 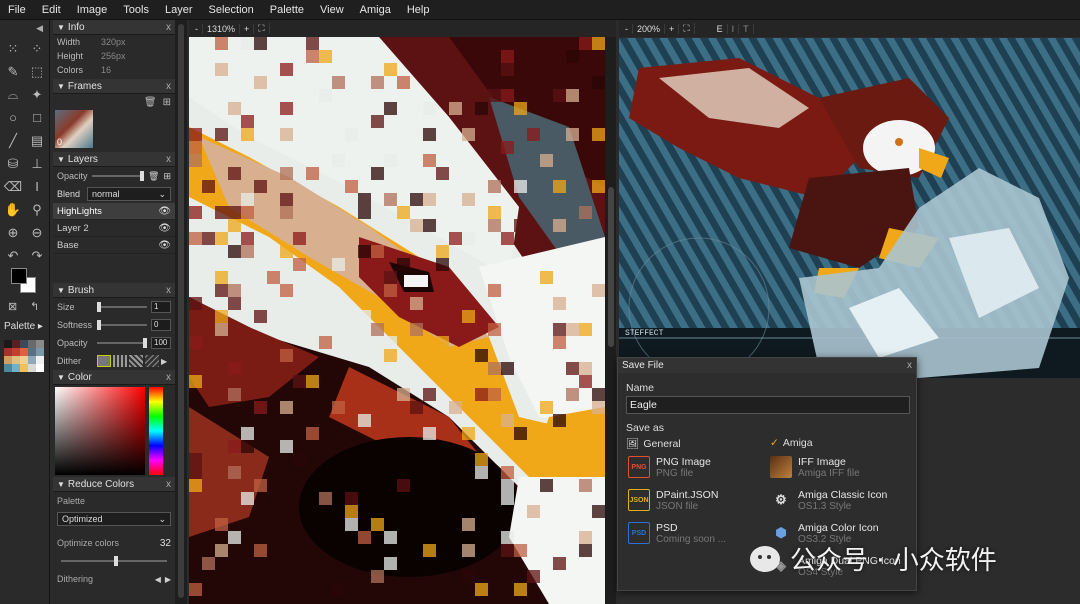 What do you see at coordinates (13, 94) in the screenshot?
I see `lasso-icon: ⌓` at bounding box center [13, 94].